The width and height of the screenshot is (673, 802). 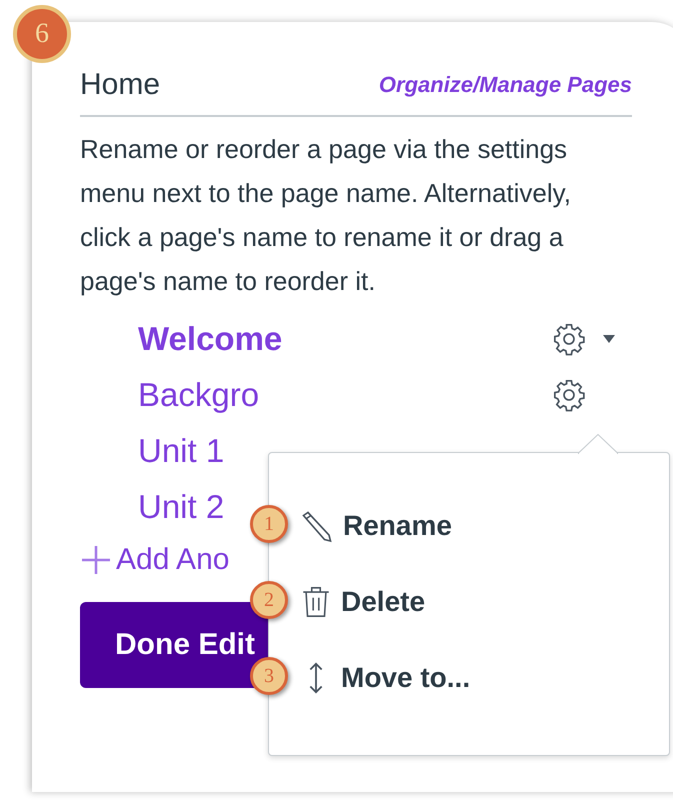 What do you see at coordinates (378, 526) in the screenshot?
I see `menu-item: Rename` at bounding box center [378, 526].